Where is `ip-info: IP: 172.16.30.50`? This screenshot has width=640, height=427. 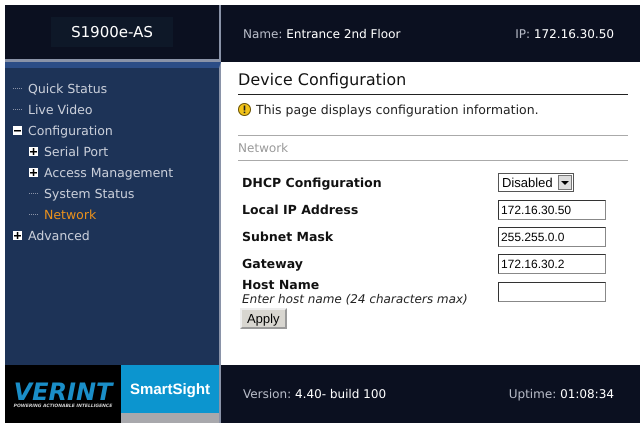 ip-info: IP: 172.16.30.50 is located at coordinates (564, 33).